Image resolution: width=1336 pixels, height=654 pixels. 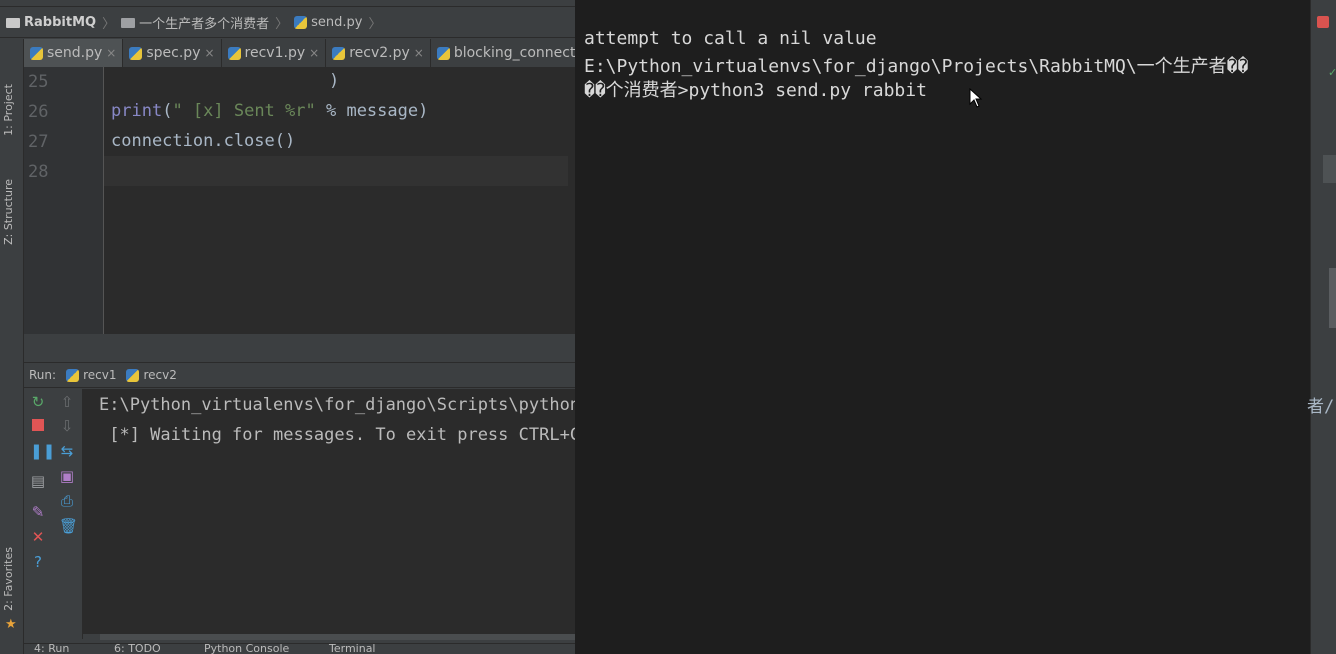 I want to click on terminal-line: attempt to call a nil value, so click(x=730, y=38).